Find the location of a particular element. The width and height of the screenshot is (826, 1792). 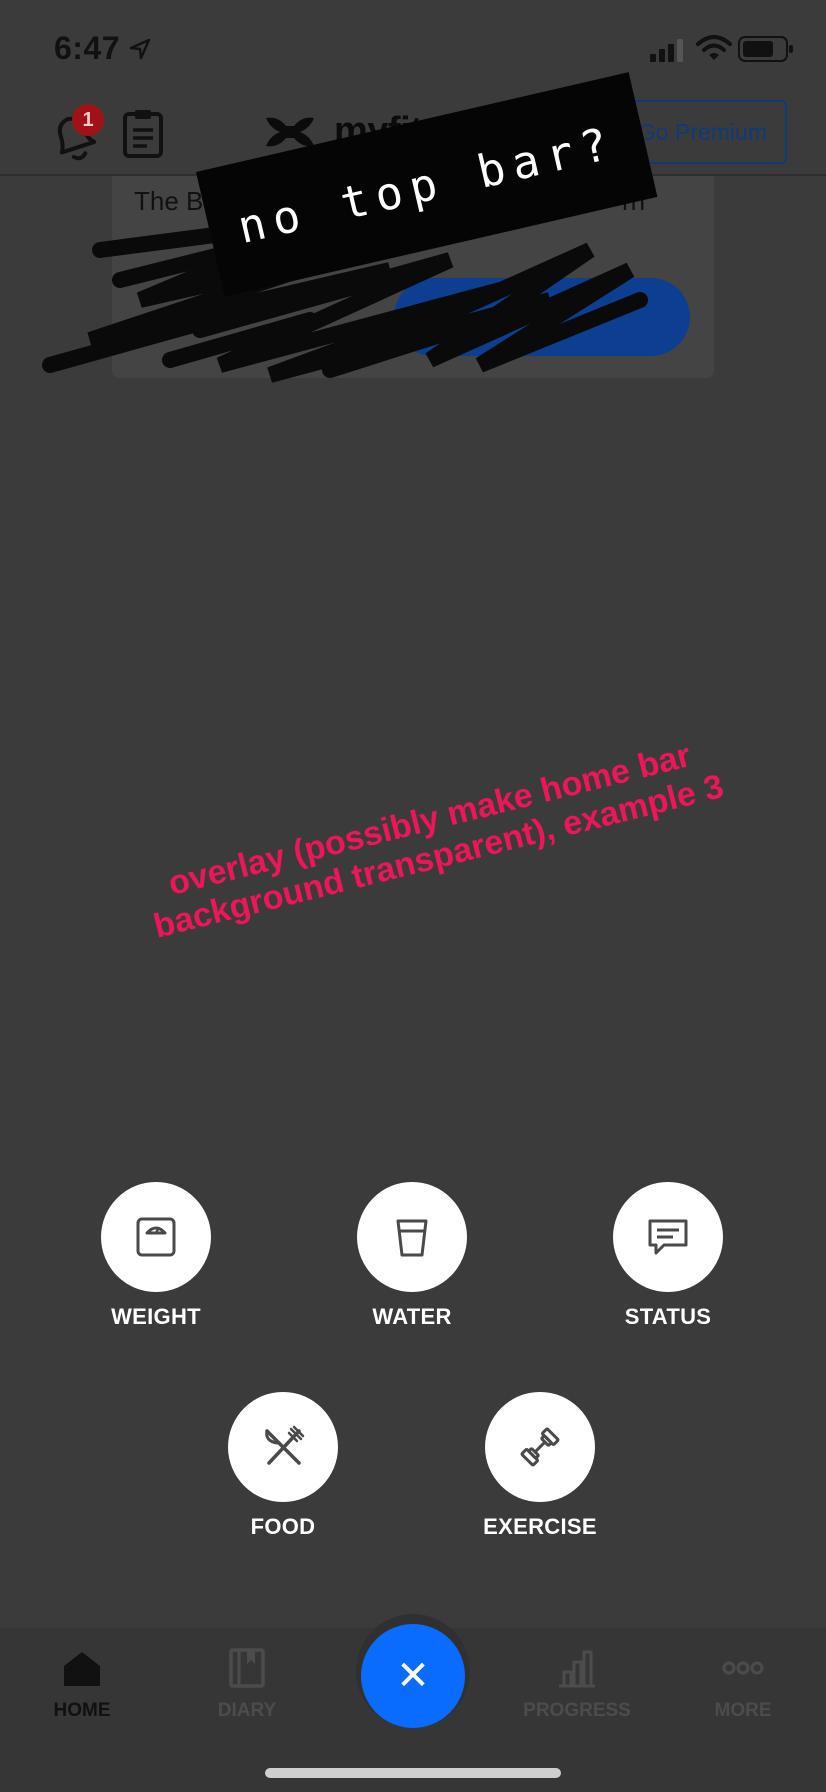

exercise-action: EXERCISE is located at coordinates (540, 1466).